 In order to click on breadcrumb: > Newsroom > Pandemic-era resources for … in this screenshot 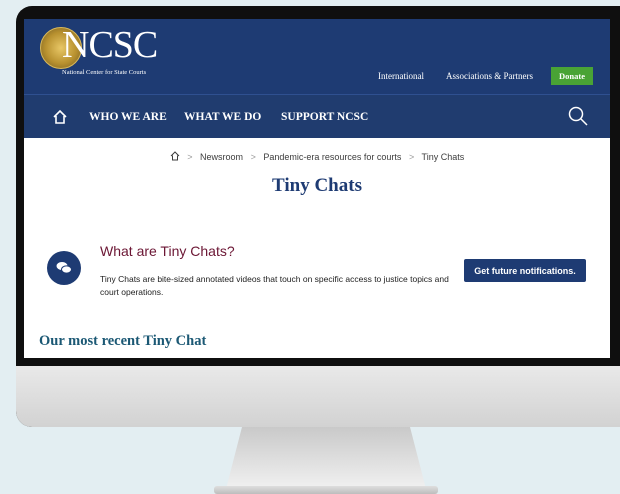, I will do `click(317, 156)`.